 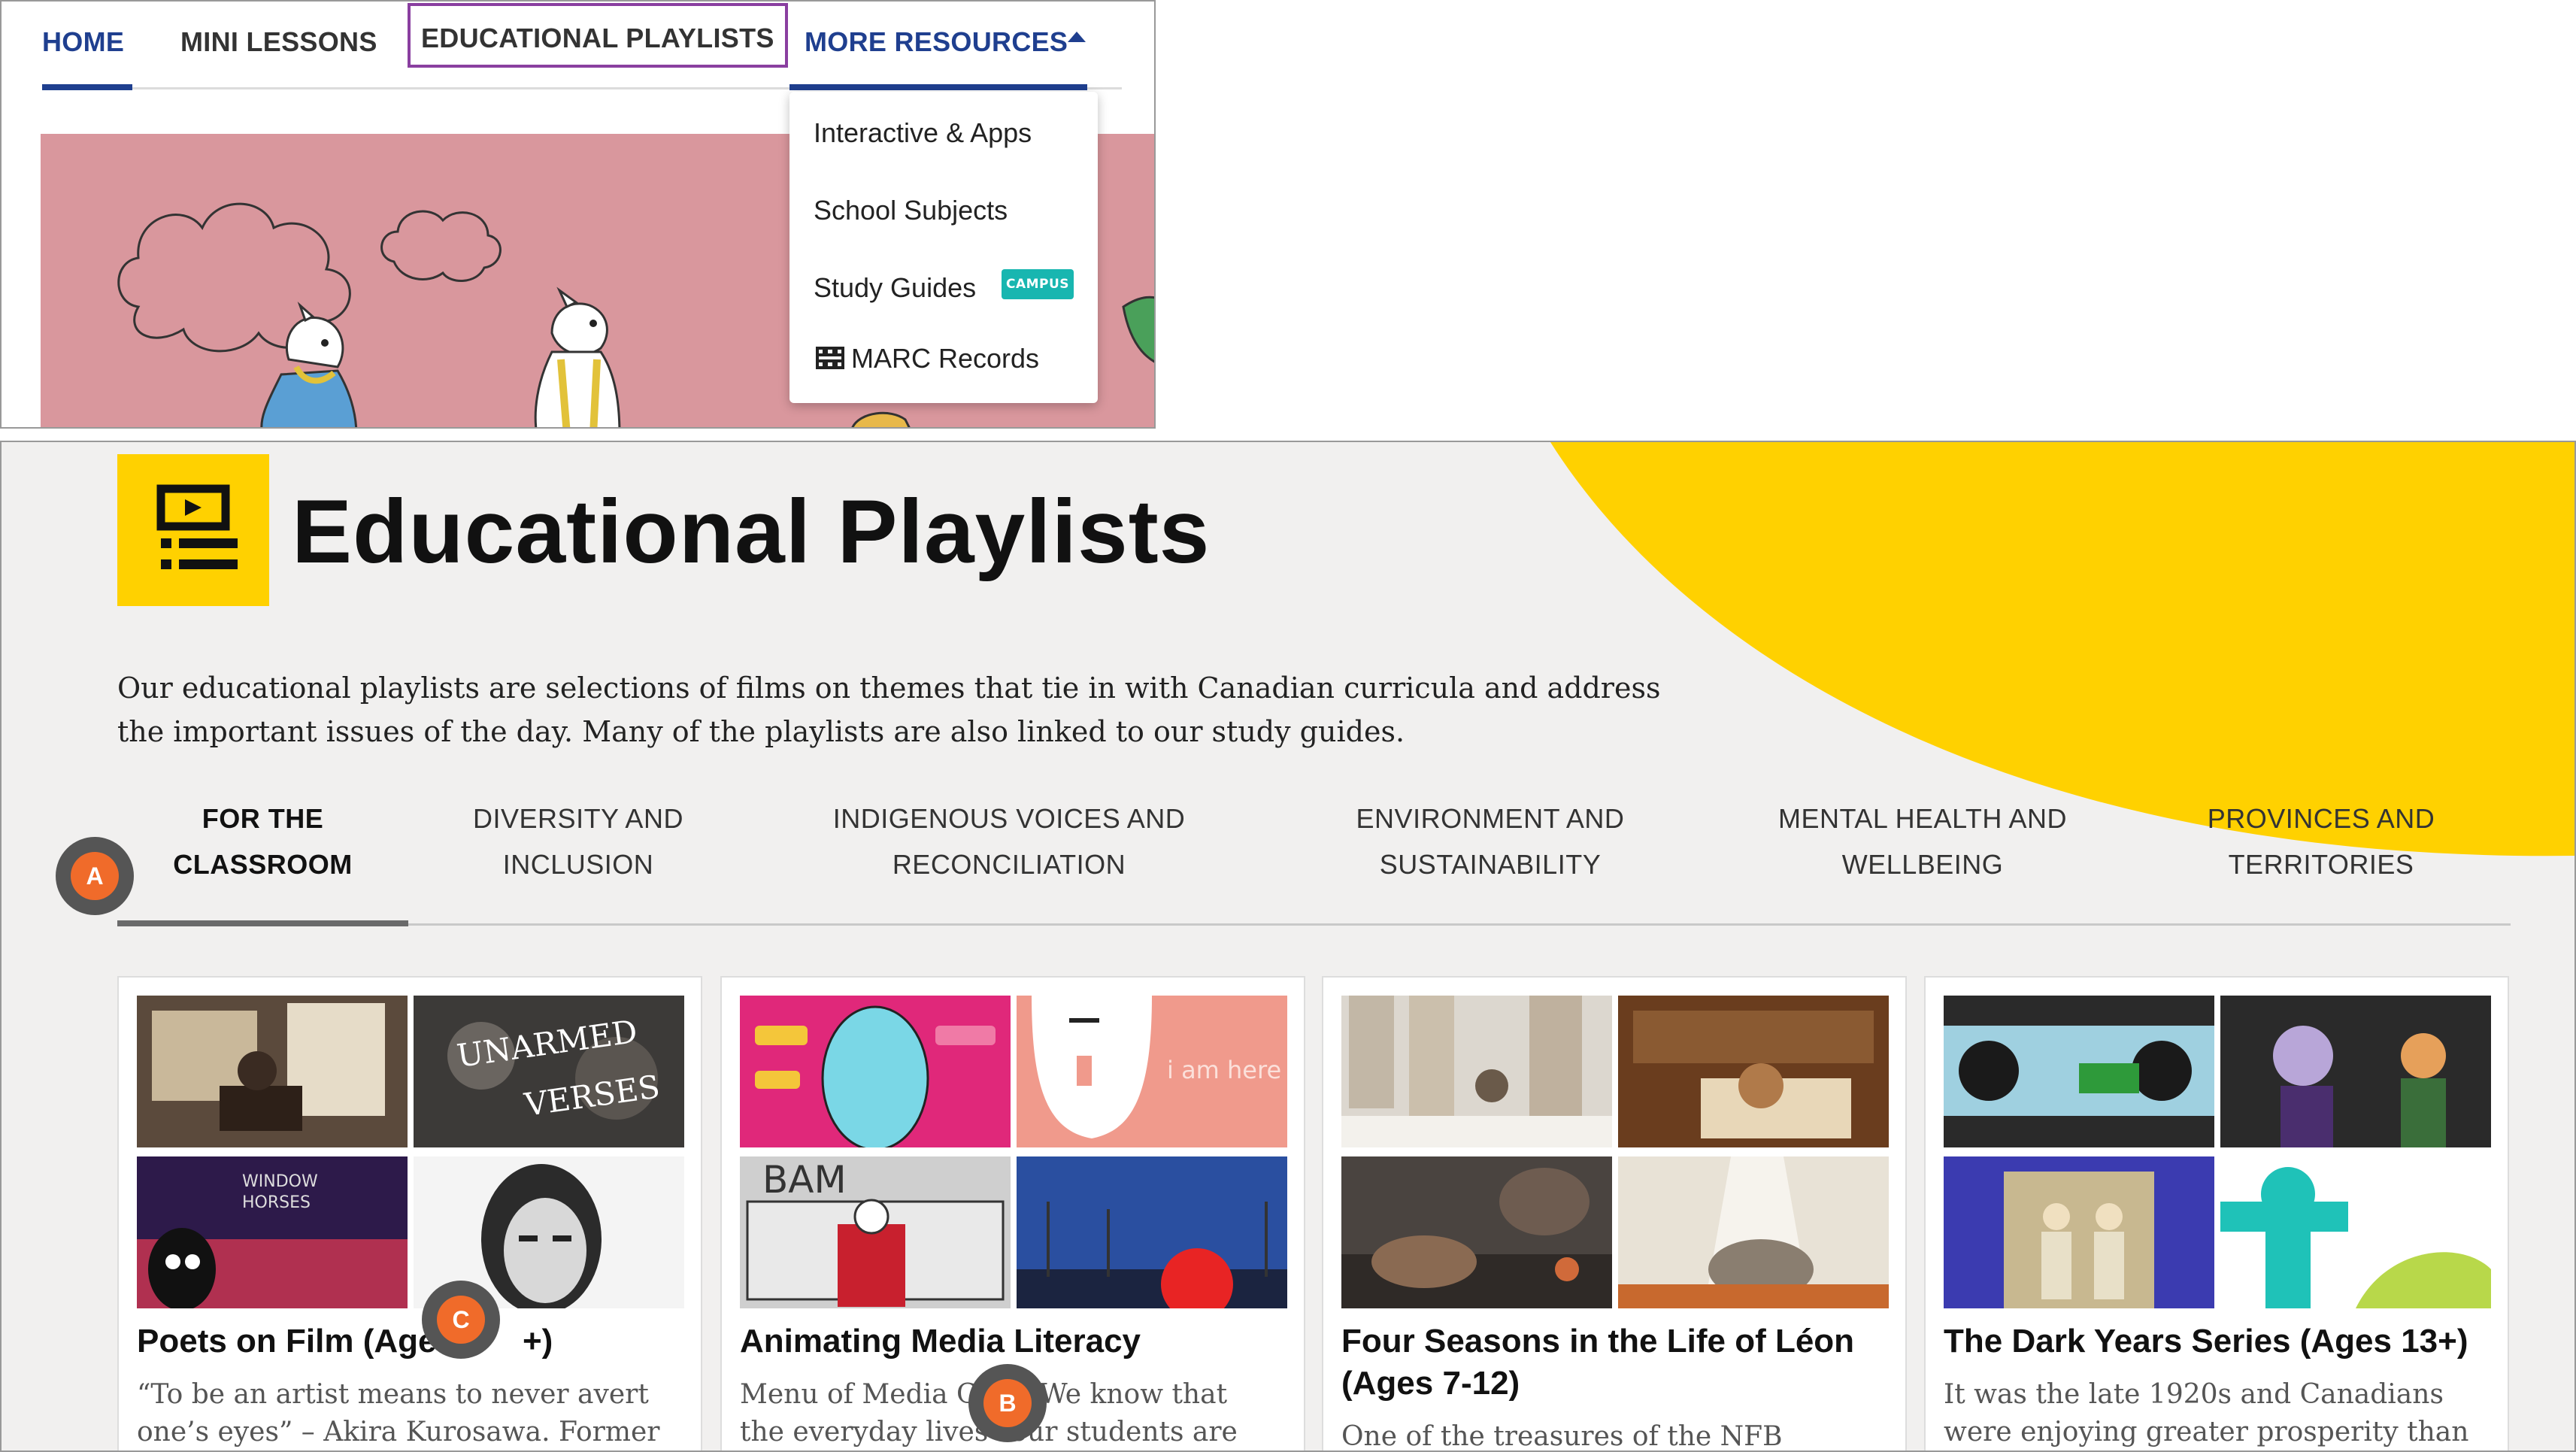 I want to click on page-title: Educational Playlists, so click(x=751, y=531).